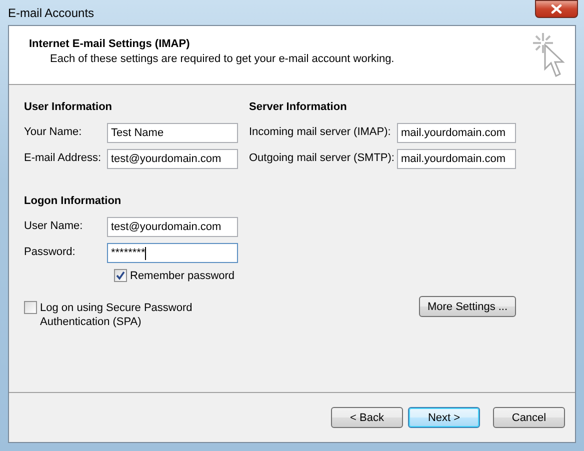 The height and width of the screenshot is (451, 584). I want to click on cursor-sparkle-icon, so click(548, 55).